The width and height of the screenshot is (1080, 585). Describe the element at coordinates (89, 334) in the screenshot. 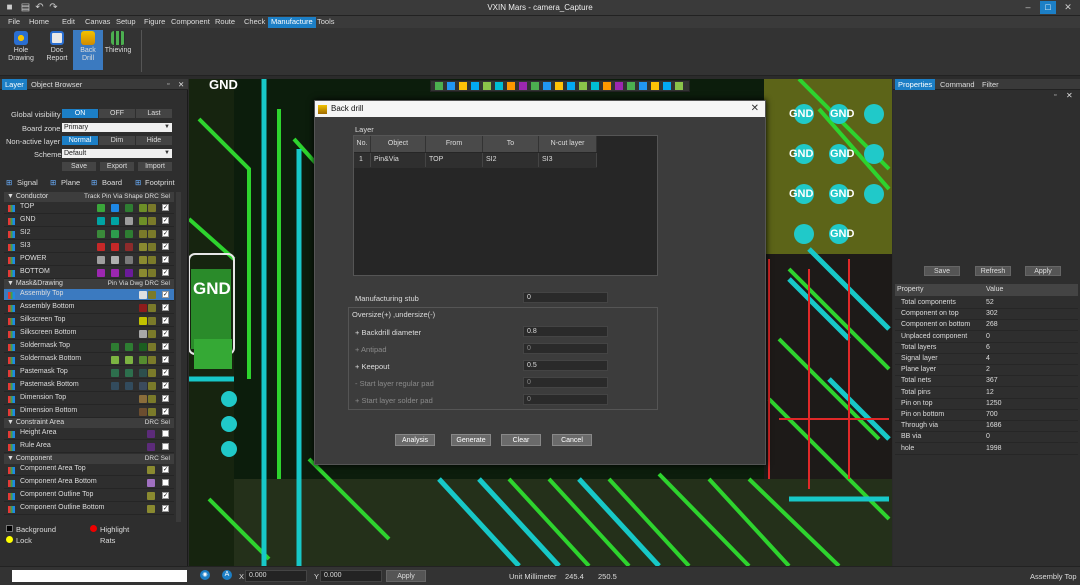

I see `layer-row-silkscreen-bottom: Silkscreen Bottom ✓` at that location.